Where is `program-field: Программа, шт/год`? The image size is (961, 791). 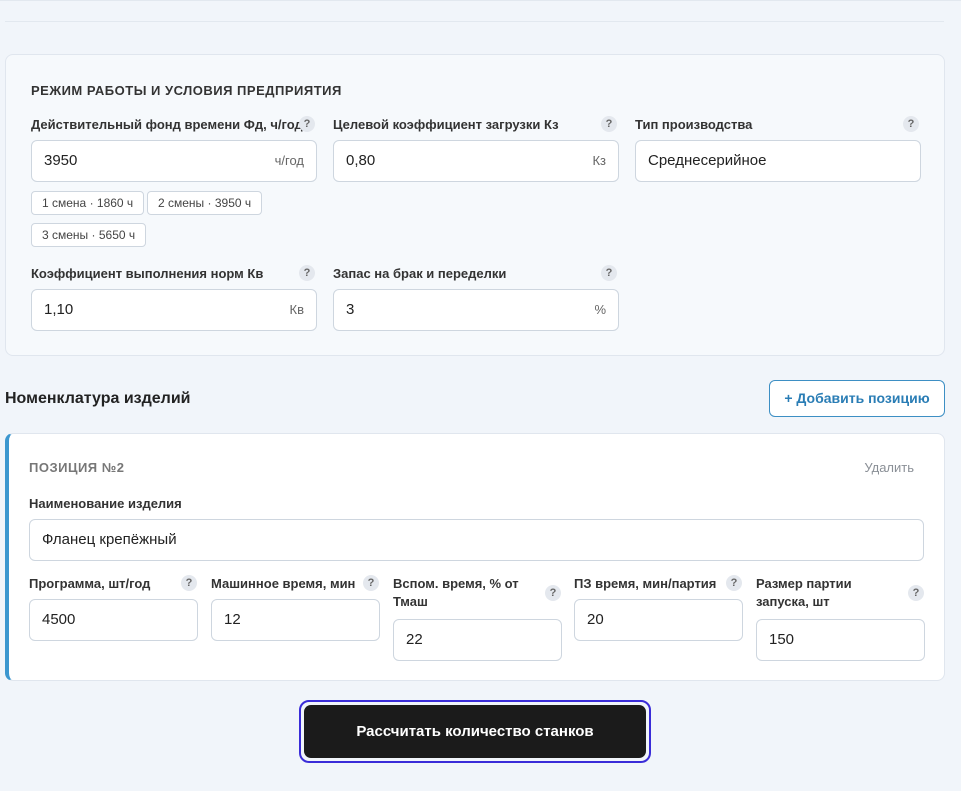 program-field: Программа, шт/год is located at coordinates (104, 584).